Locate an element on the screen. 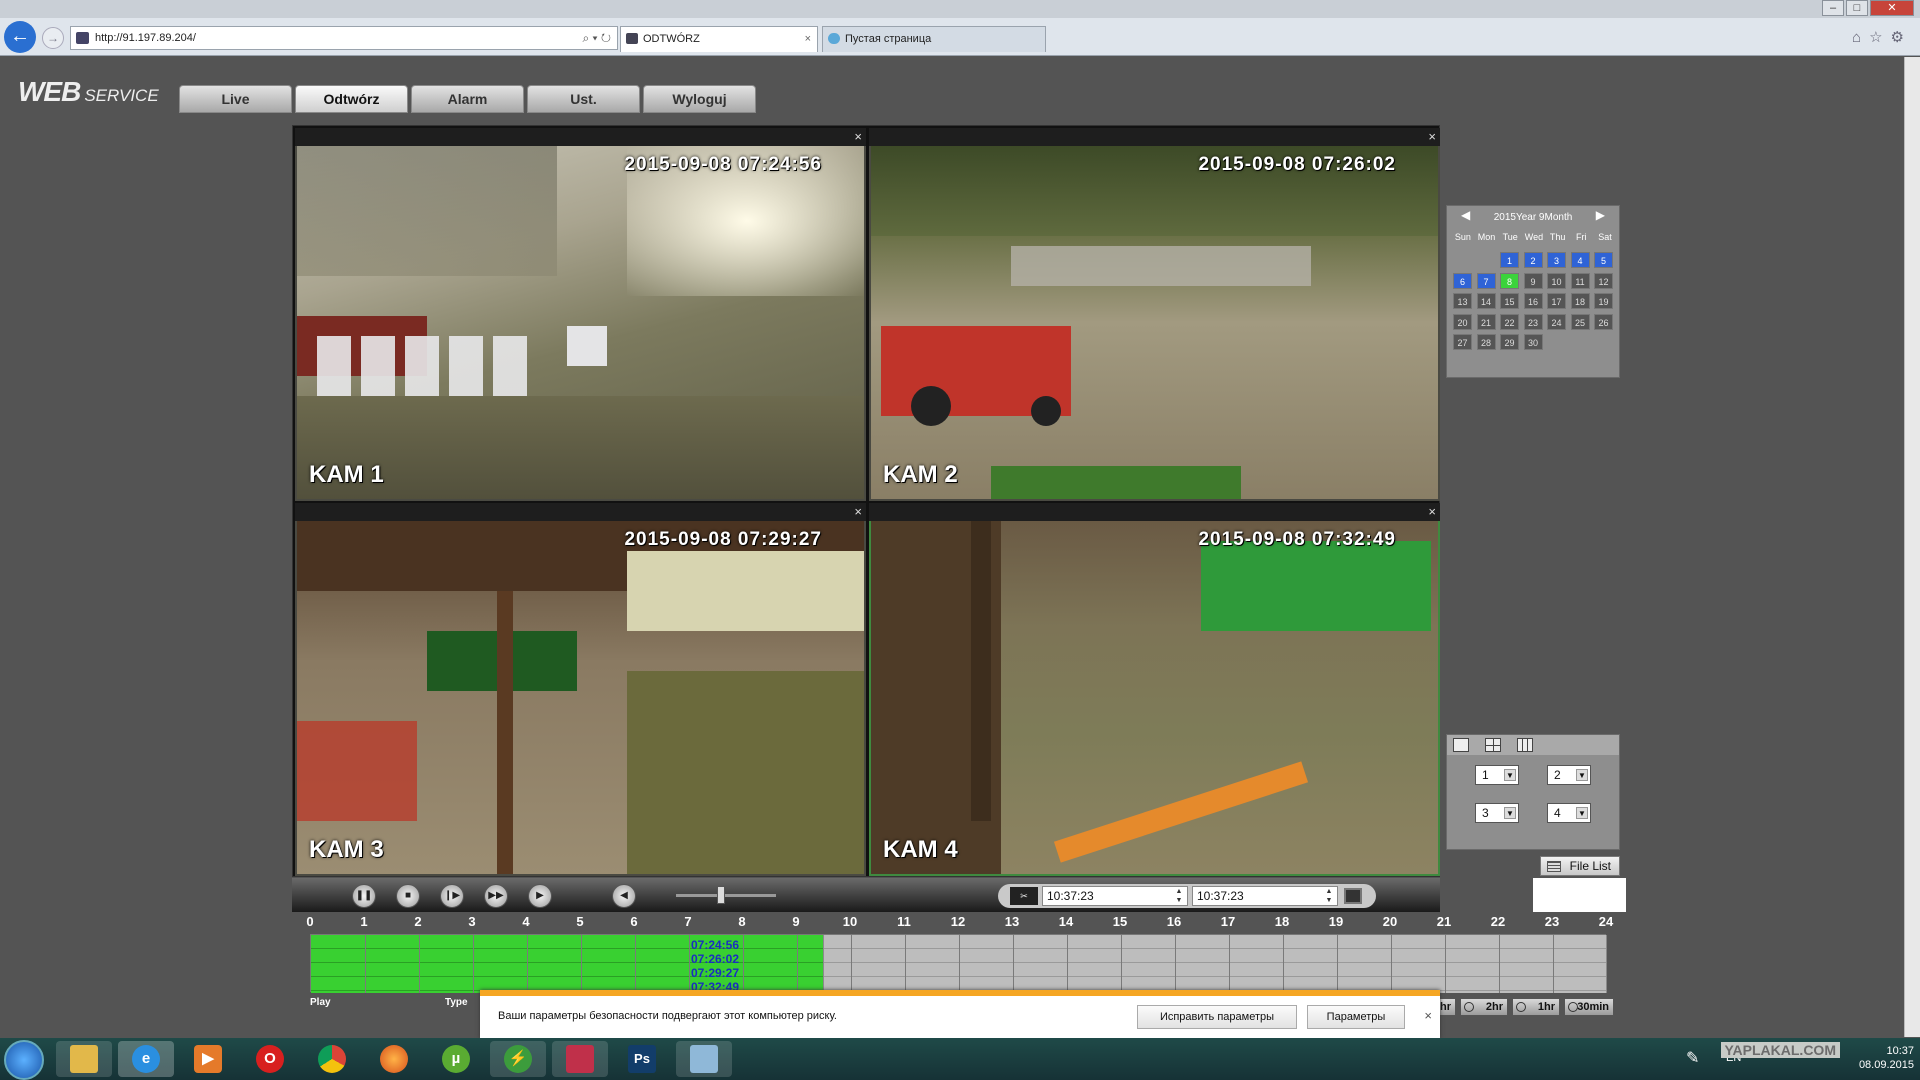  tab-blank: Пустая страница is located at coordinates (934, 39).